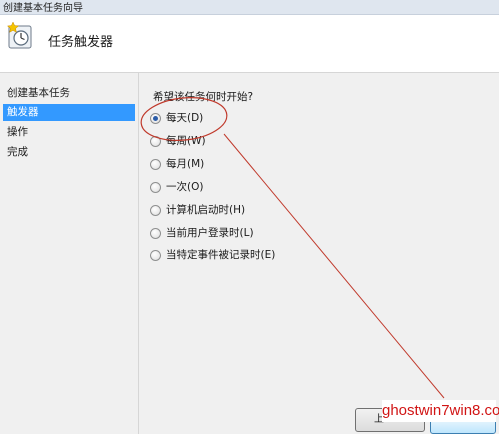 Image resolution: width=499 pixels, height=434 pixels. I want to click on option-label: 每月(M), so click(185, 164).